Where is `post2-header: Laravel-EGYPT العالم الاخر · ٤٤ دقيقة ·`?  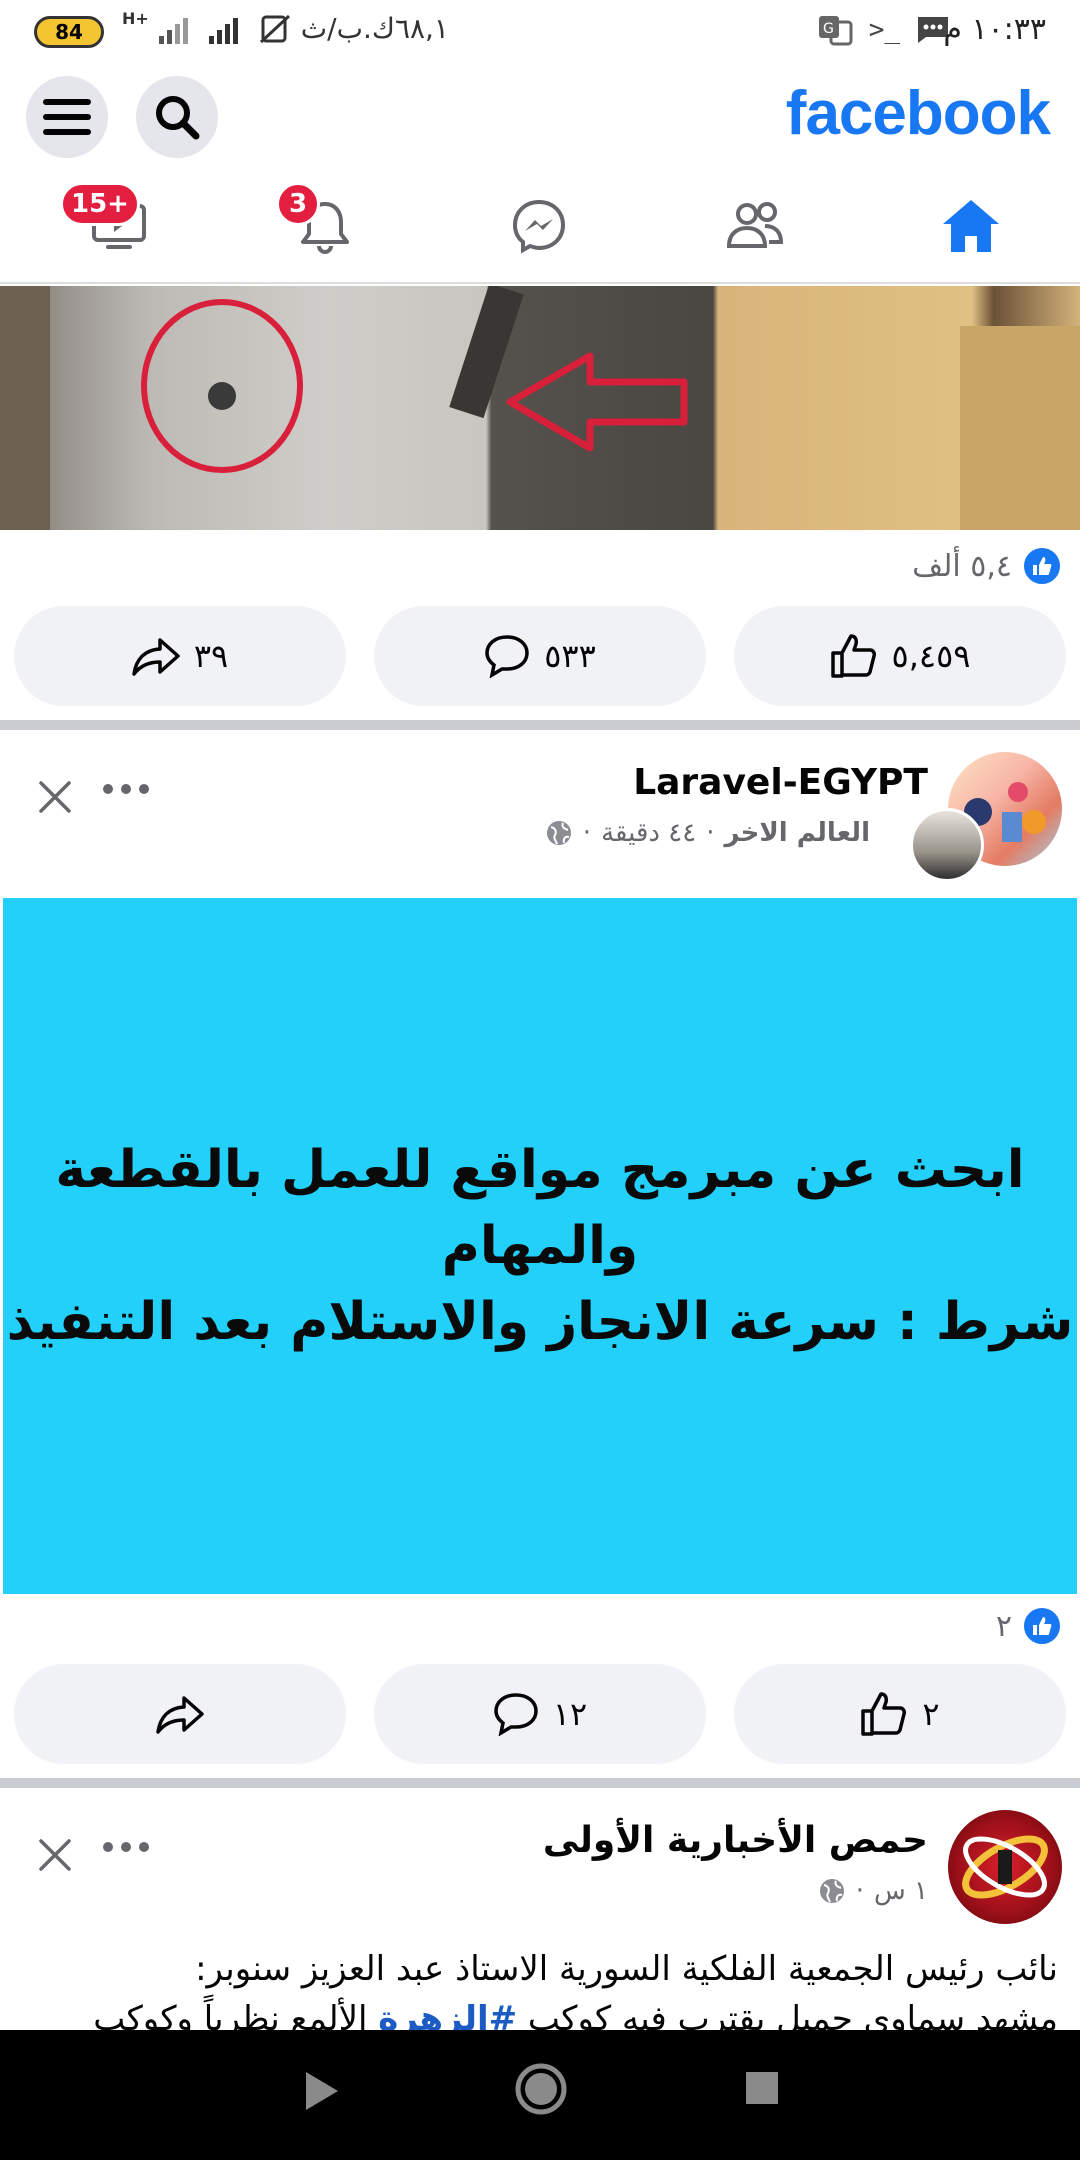
post2-header: Laravel-EGYPT العالم الاخر · ٤٤ دقيقة · is located at coordinates (540, 811).